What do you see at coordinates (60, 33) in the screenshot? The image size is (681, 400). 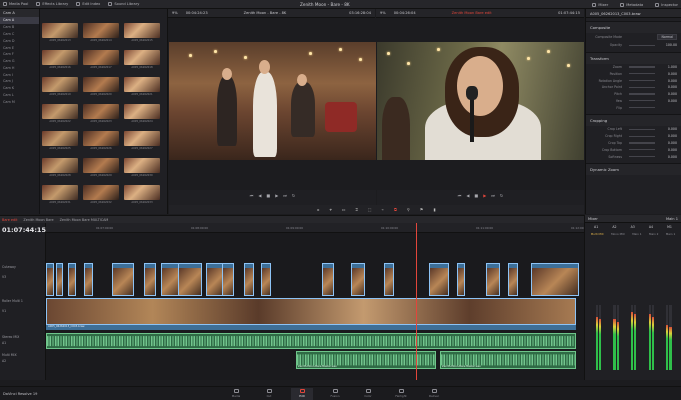 I see `media-clip: A005_06262013` at bounding box center [60, 33].